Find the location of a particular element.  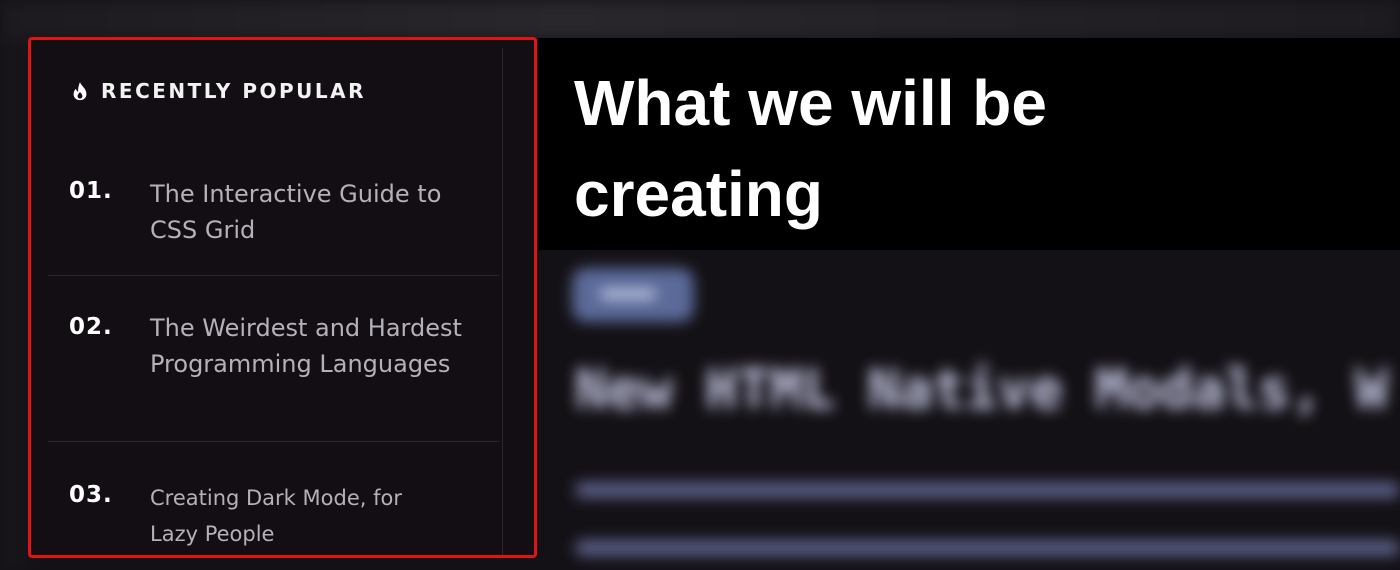

background-tag-label is located at coordinates (628, 294).